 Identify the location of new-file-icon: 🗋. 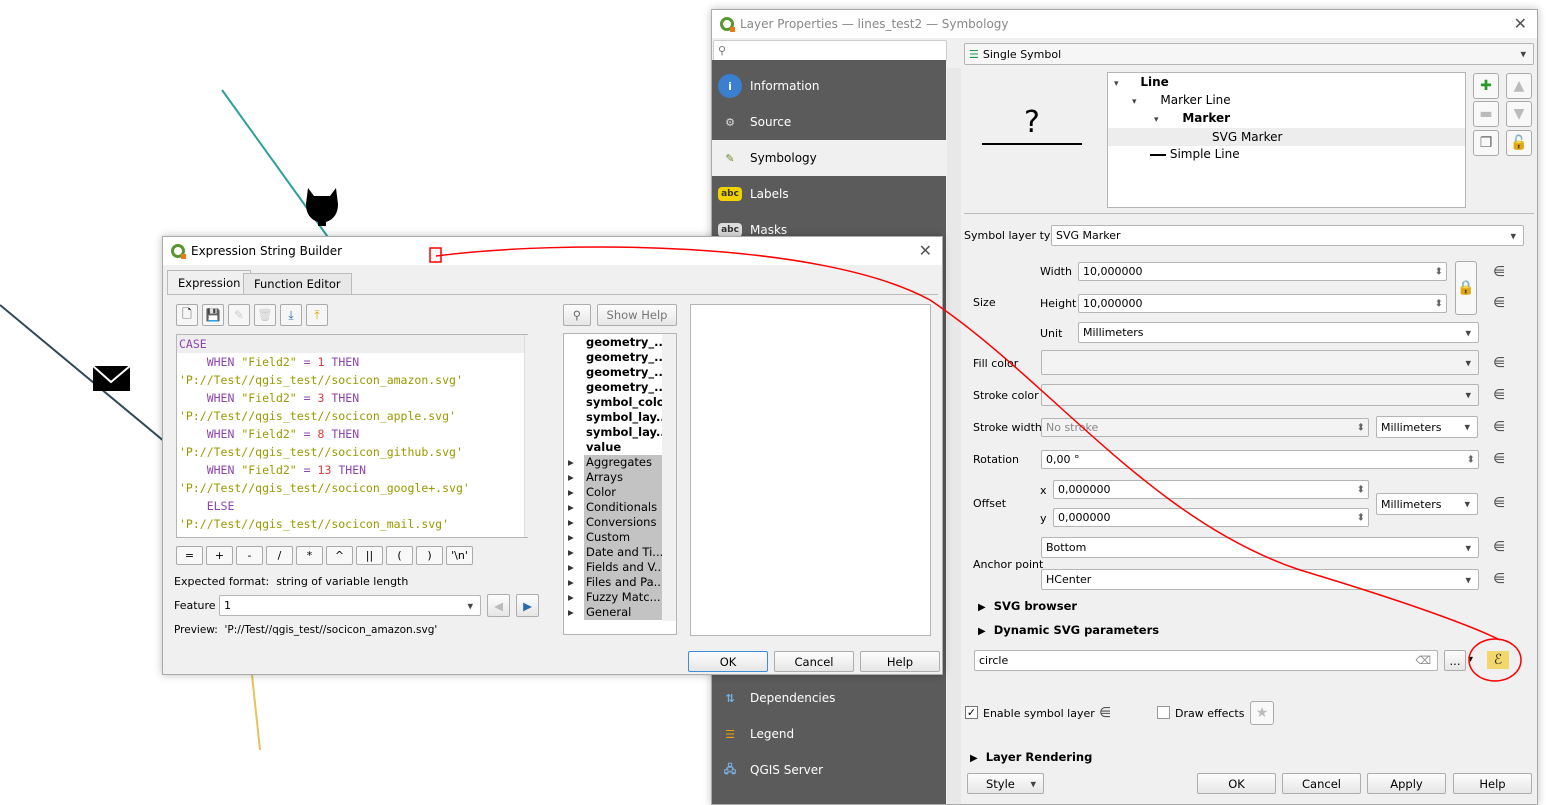
(187, 315).